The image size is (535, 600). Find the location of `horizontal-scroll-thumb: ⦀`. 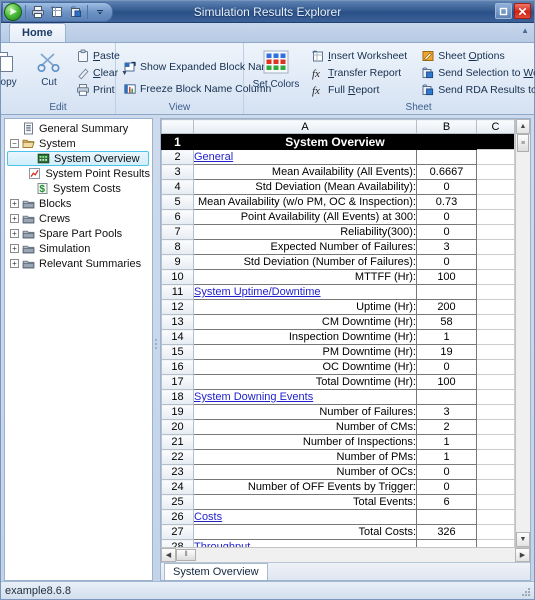

horizontal-scroll-thumb: ⦀ is located at coordinates (186, 555).